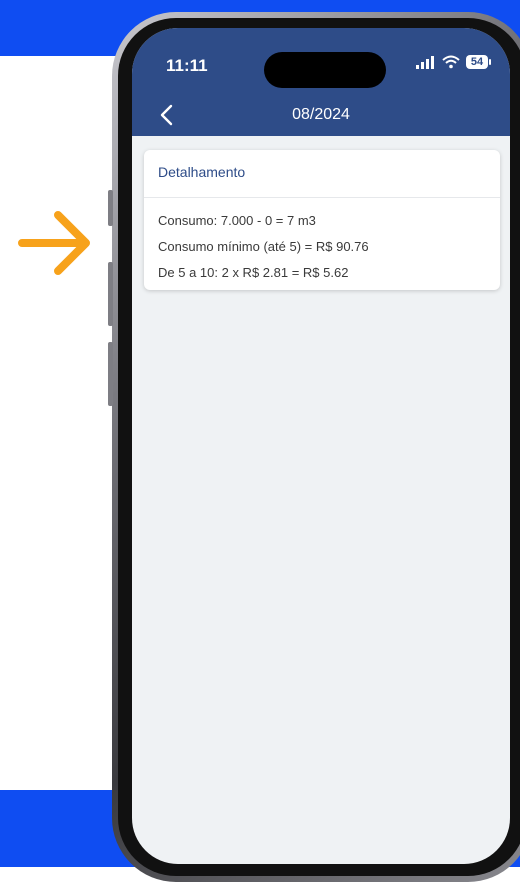 The width and height of the screenshot is (520, 882). What do you see at coordinates (321, 114) in the screenshot?
I see `page-title: 08/2024` at bounding box center [321, 114].